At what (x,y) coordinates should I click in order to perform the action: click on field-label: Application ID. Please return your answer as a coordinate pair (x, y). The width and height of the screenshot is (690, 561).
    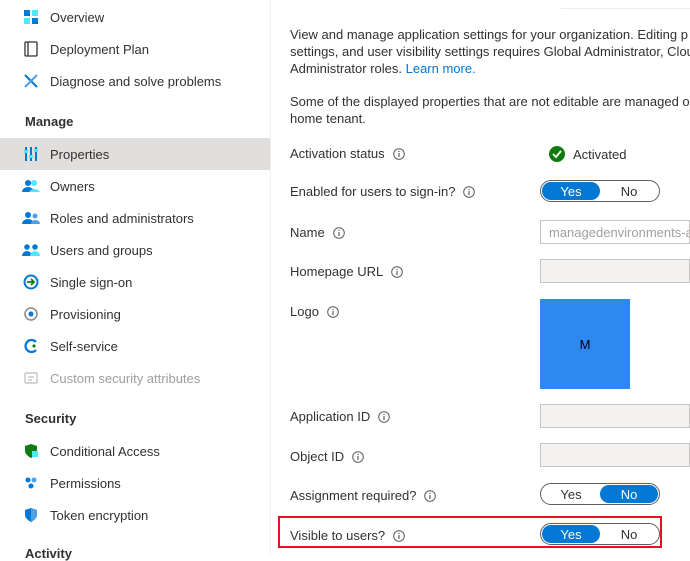
    Looking at the image, I should click on (330, 416).